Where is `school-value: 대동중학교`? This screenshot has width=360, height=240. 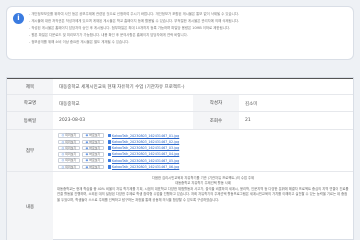
school-value: 대동중학교 is located at coordinates (69, 104).